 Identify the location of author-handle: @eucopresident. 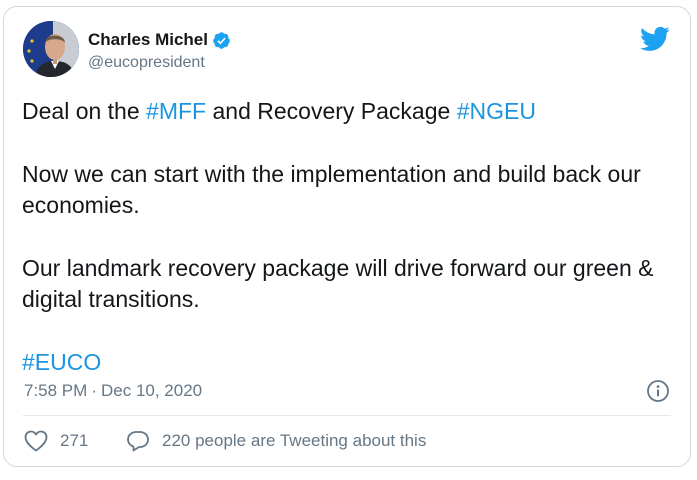
(146, 63).